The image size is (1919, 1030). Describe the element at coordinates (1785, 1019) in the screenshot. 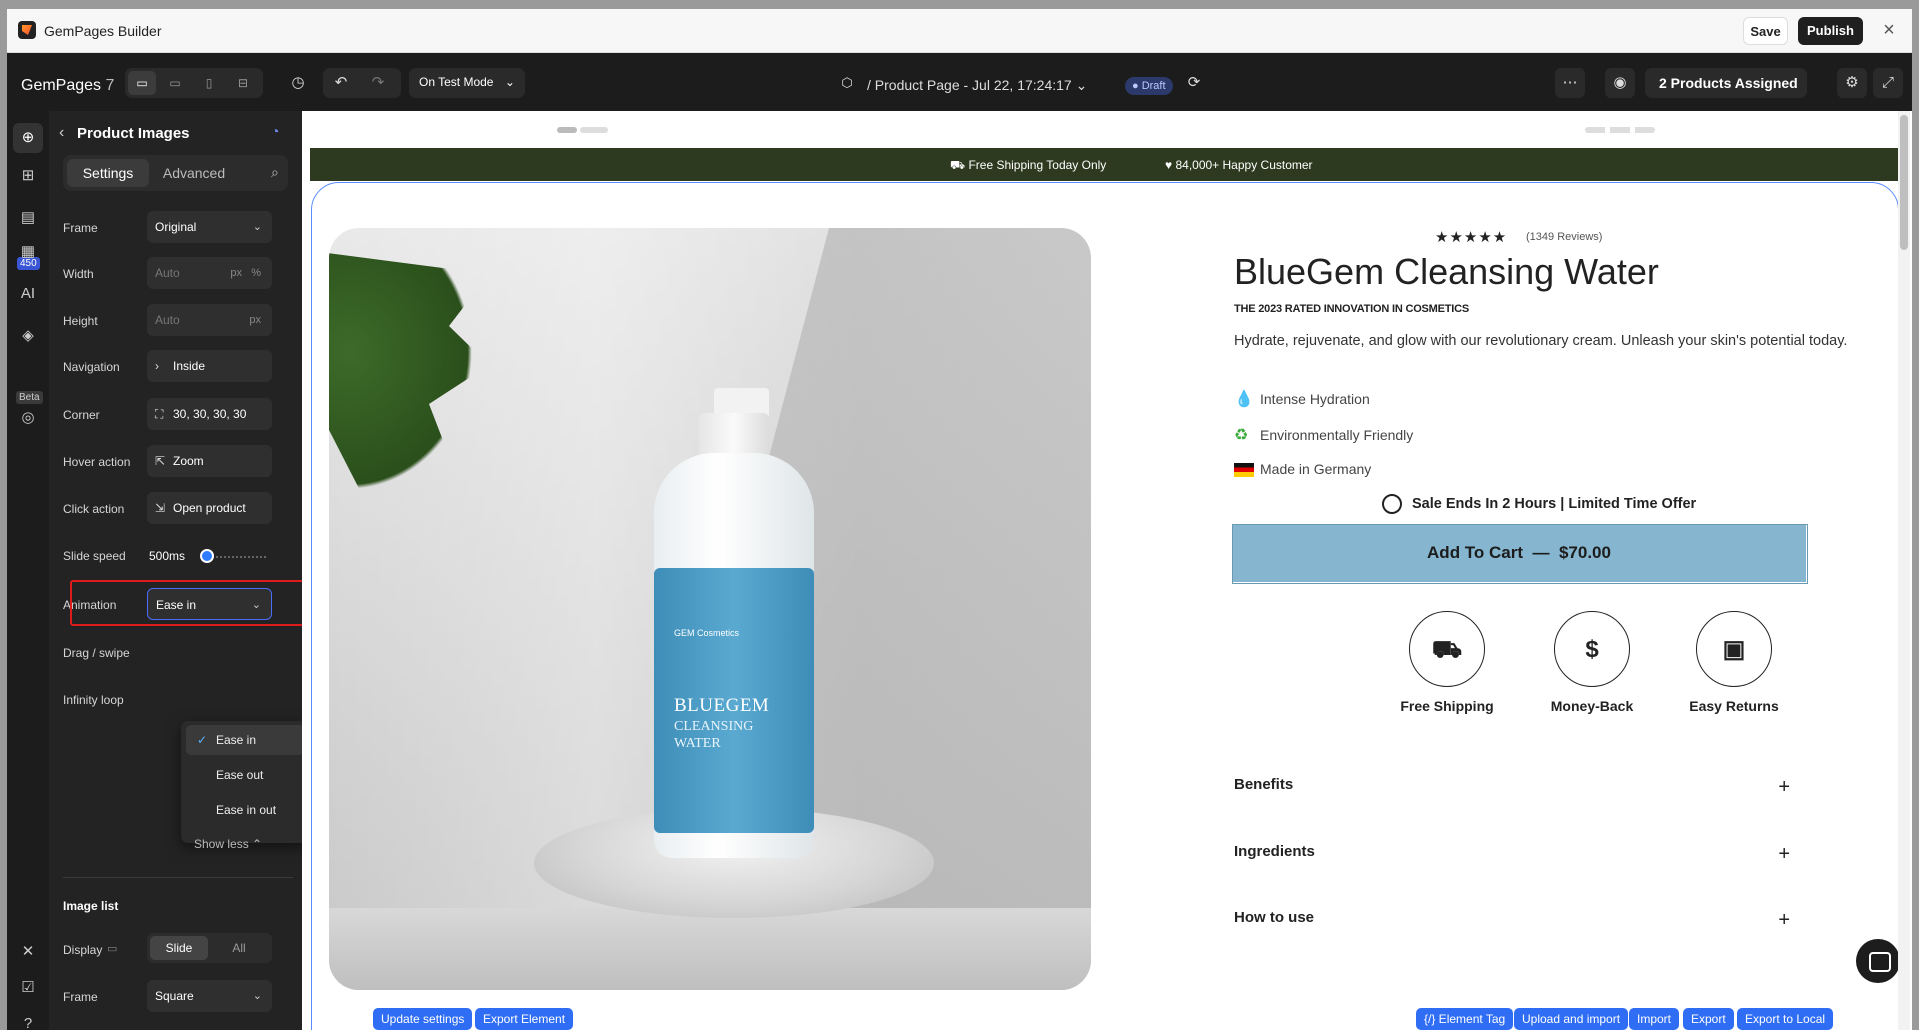

I see `export-to-local-button: Export to Local` at that location.